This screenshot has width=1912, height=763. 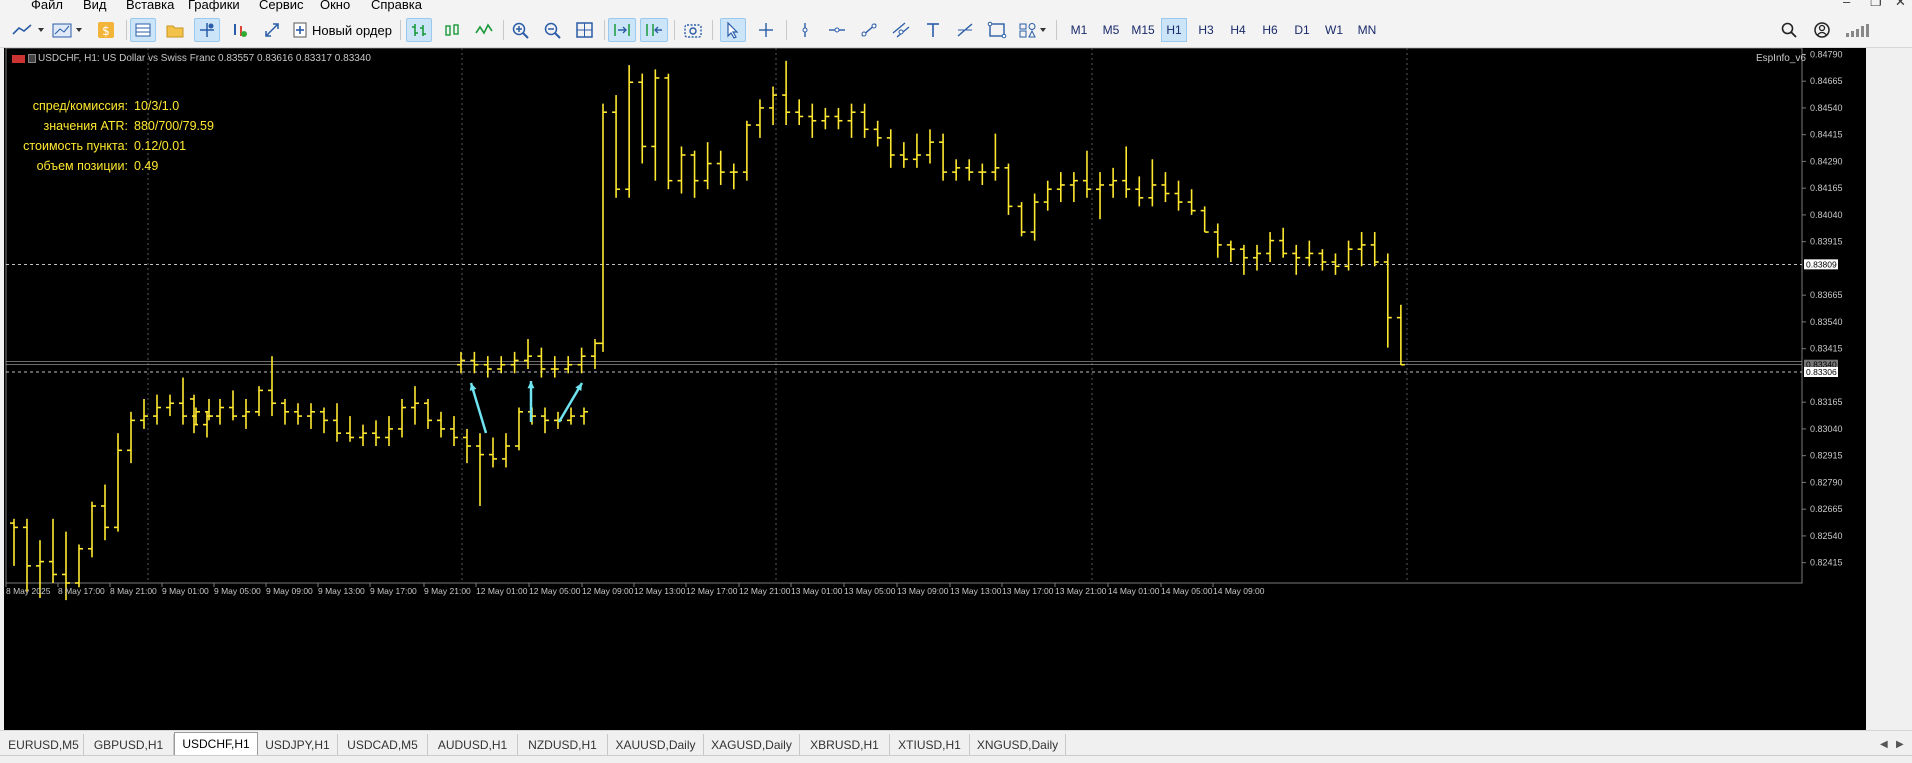 What do you see at coordinates (473, 744) in the screenshot?
I see `tab-audusd-h1: AUDUSD,H1` at bounding box center [473, 744].